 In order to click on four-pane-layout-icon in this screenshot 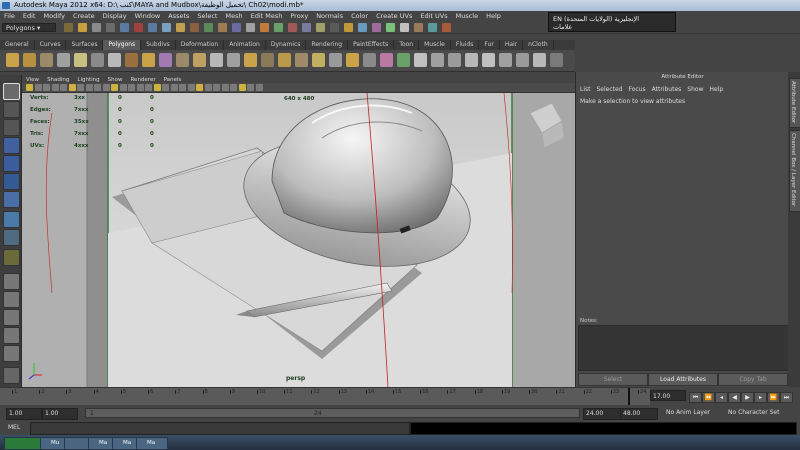, I will do `click(11, 299)`.